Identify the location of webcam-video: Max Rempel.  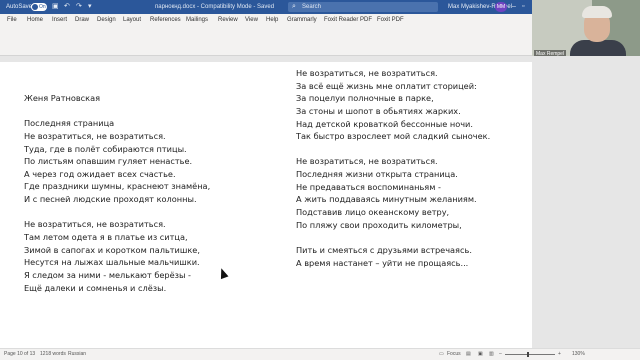
(586, 31).